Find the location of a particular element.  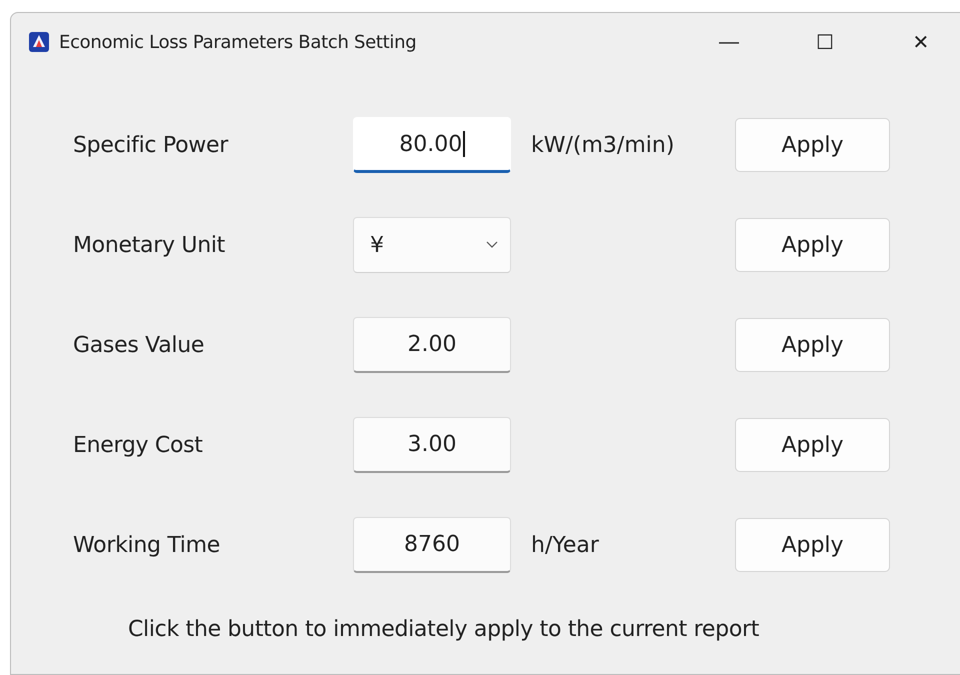

field-label: Specific Power is located at coordinates (151, 145).